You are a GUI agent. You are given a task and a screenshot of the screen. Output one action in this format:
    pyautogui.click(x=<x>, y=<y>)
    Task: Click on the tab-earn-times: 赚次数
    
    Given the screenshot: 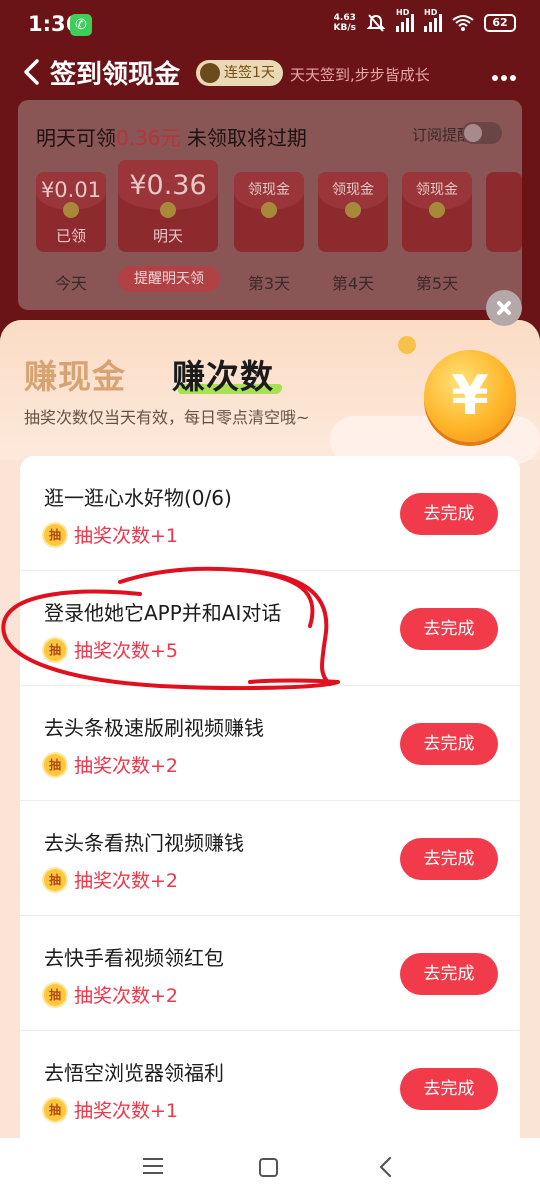 What is the action you would take?
    pyautogui.click(x=223, y=374)
    